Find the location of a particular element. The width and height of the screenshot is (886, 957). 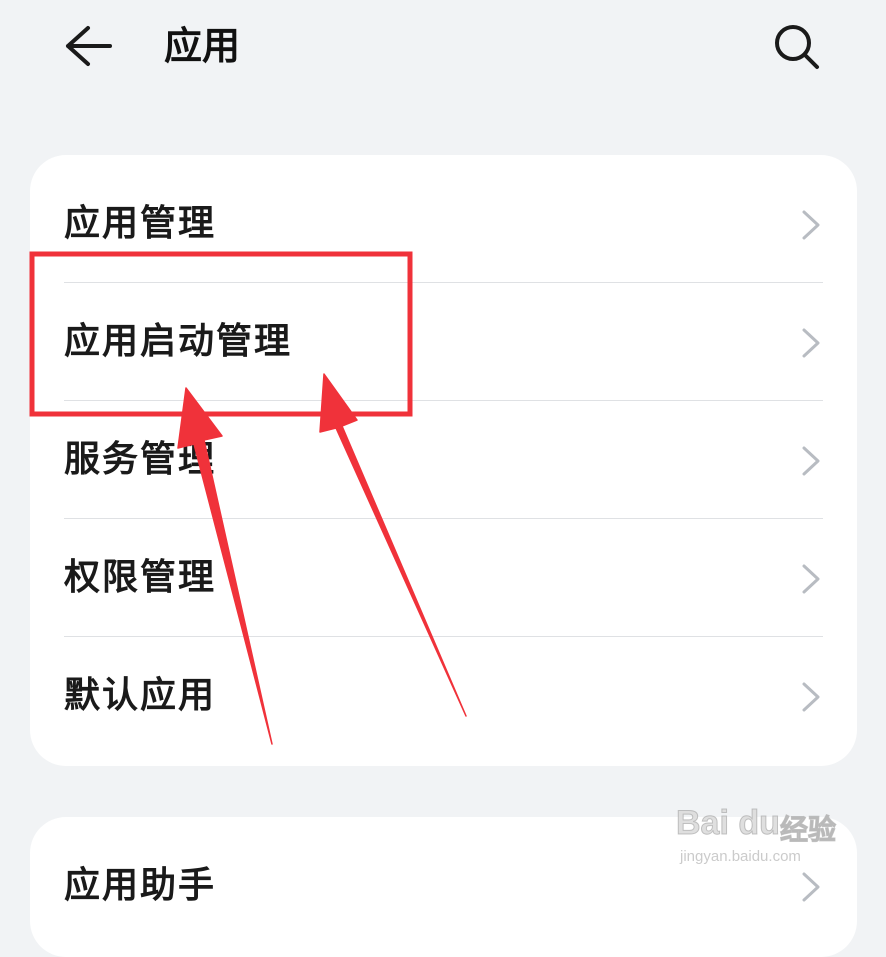

arrow-left-icon is located at coordinates (89, 46).